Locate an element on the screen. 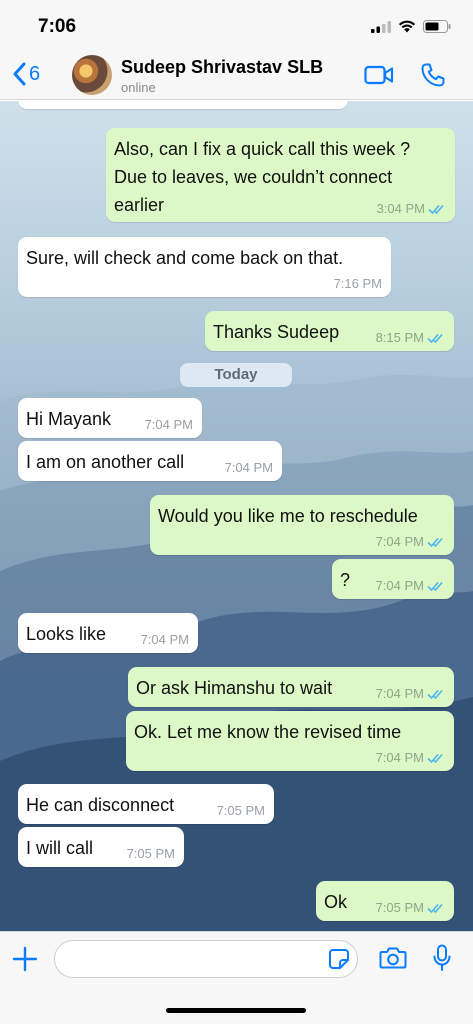  message-bubble: Hi Mayank 7:04 PM is located at coordinates (110, 418).